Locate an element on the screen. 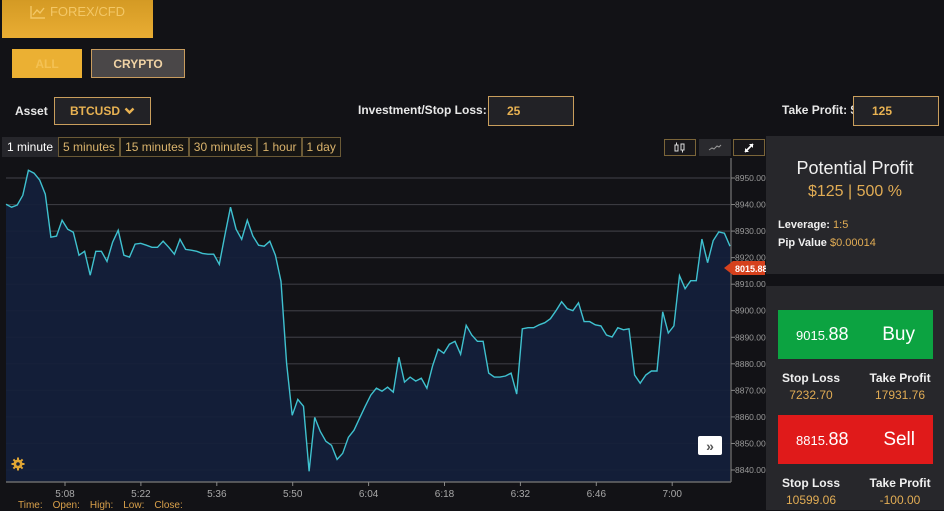 This screenshot has height=511, width=944. line-chart-button is located at coordinates (715, 147).